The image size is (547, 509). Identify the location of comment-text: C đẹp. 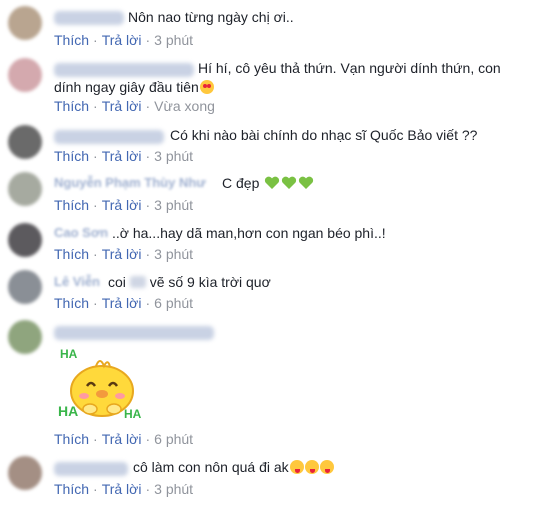
(268, 183).